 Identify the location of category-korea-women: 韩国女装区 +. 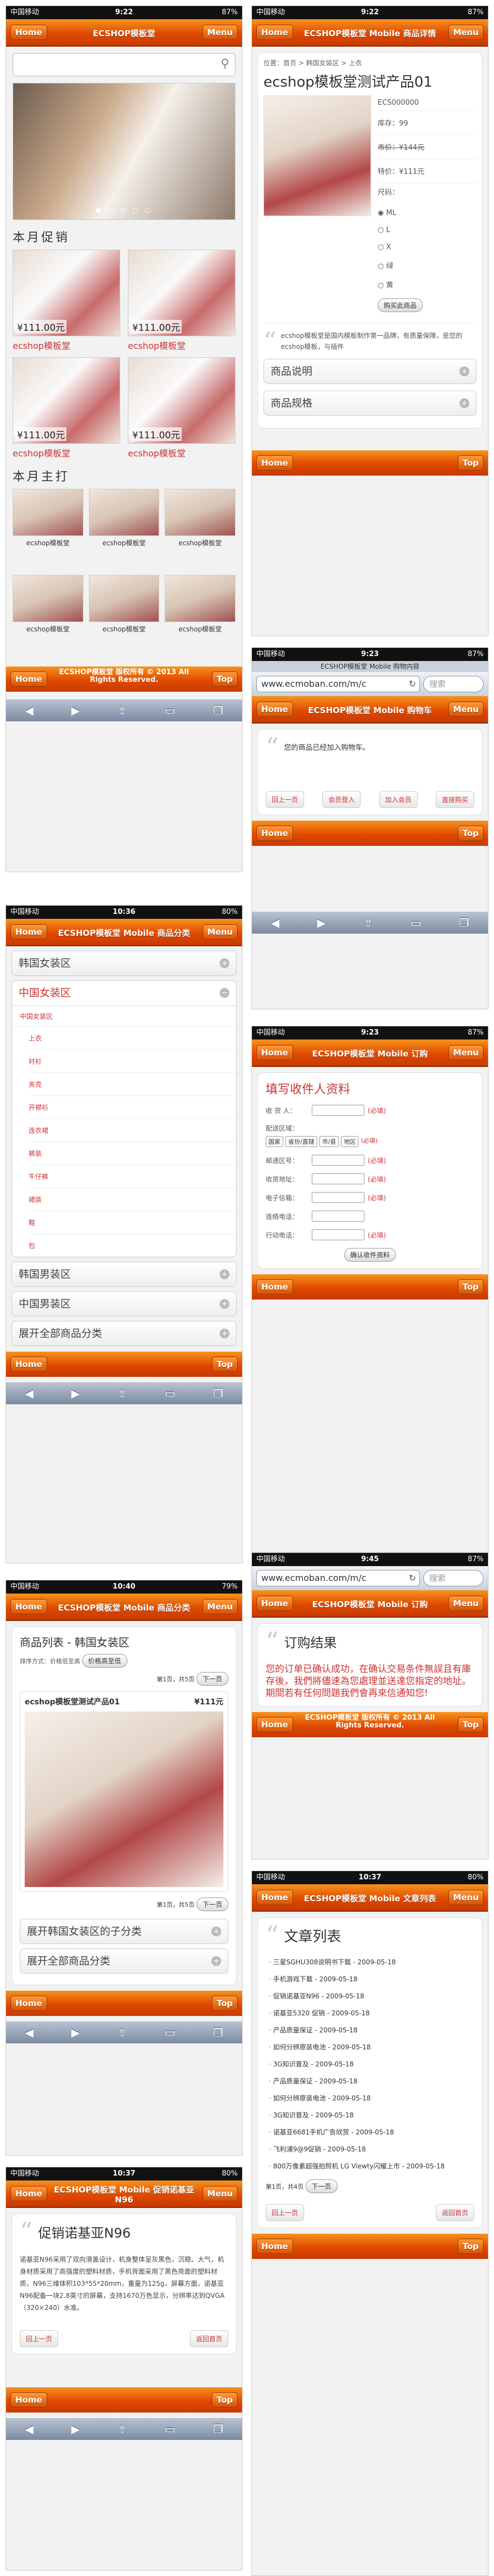
(124, 963).